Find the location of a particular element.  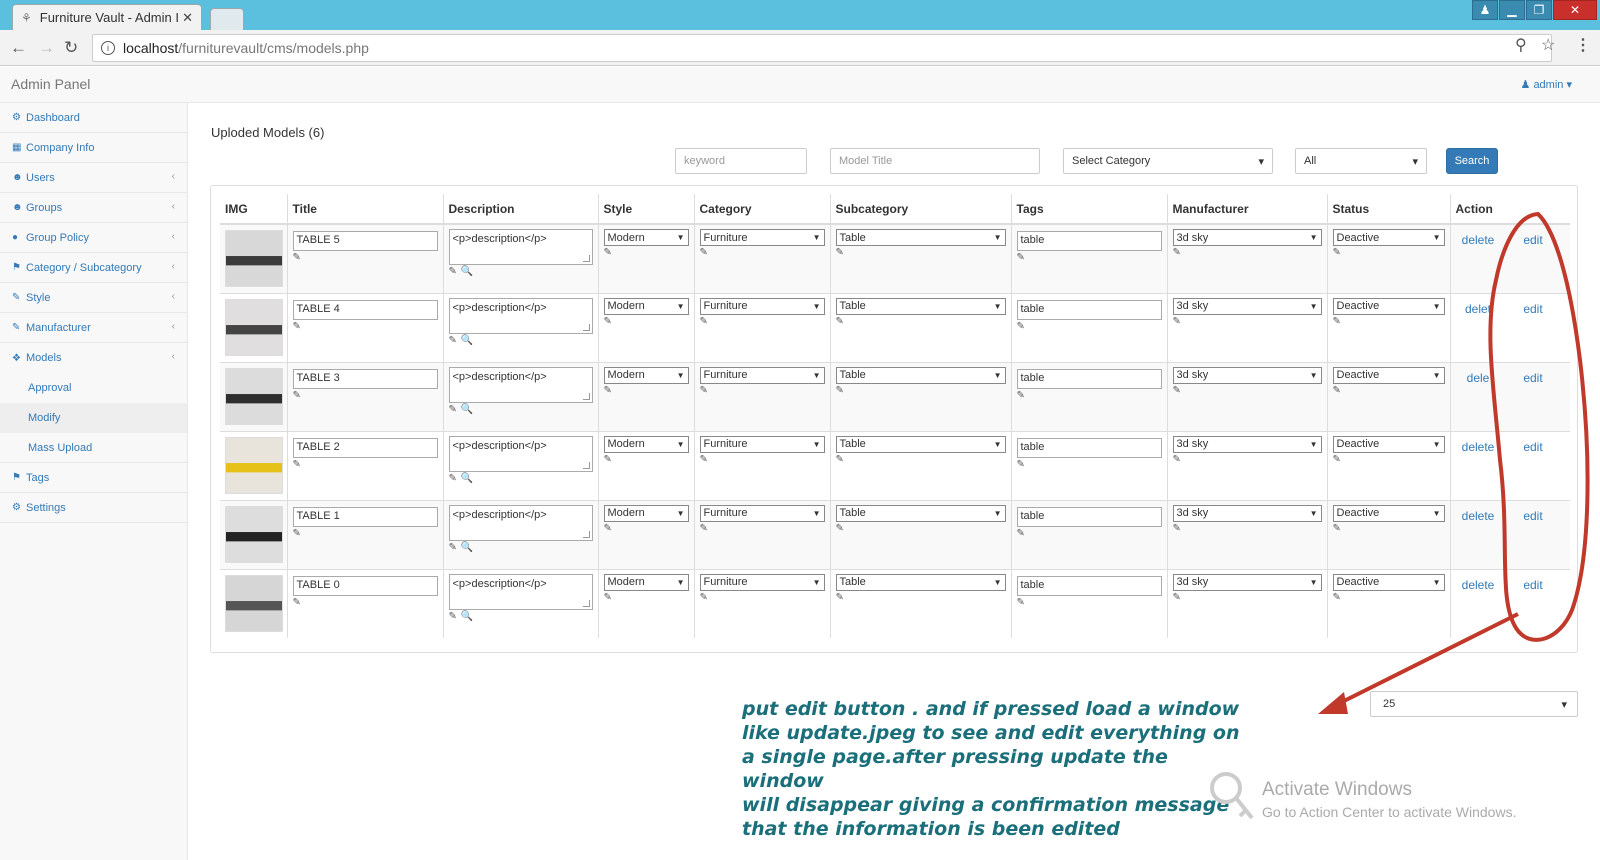

sidebar-item-company-info: ▦ Company Info is located at coordinates (93, 148).